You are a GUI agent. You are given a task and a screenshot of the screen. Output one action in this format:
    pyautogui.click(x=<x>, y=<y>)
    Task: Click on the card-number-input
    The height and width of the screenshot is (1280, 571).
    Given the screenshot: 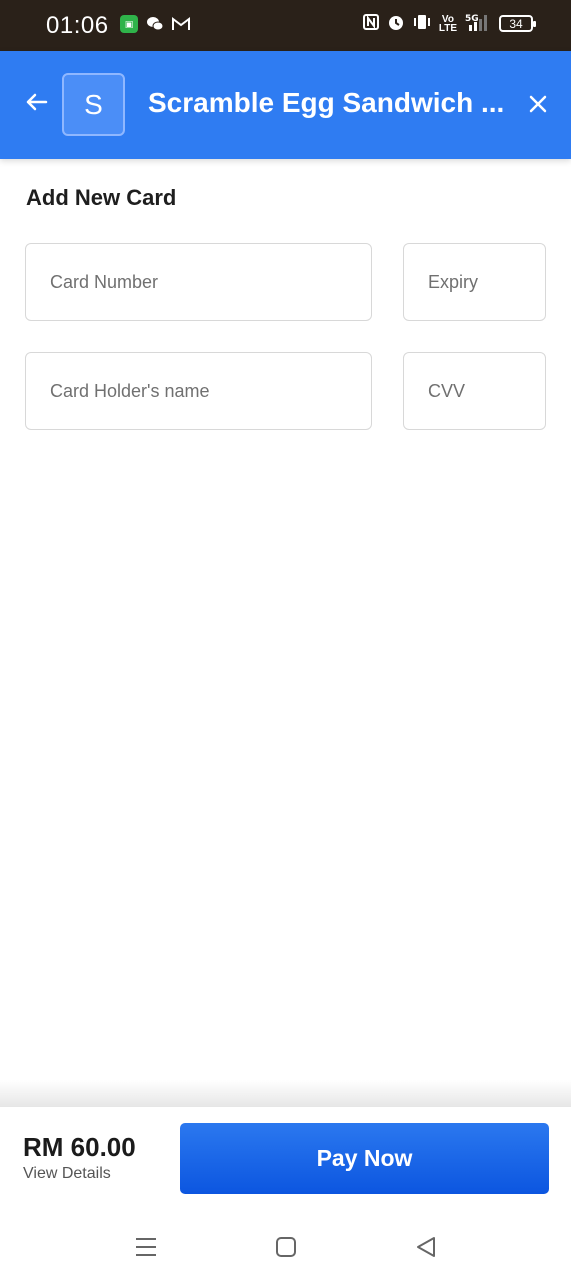 What is the action you would take?
    pyautogui.click(x=210, y=282)
    